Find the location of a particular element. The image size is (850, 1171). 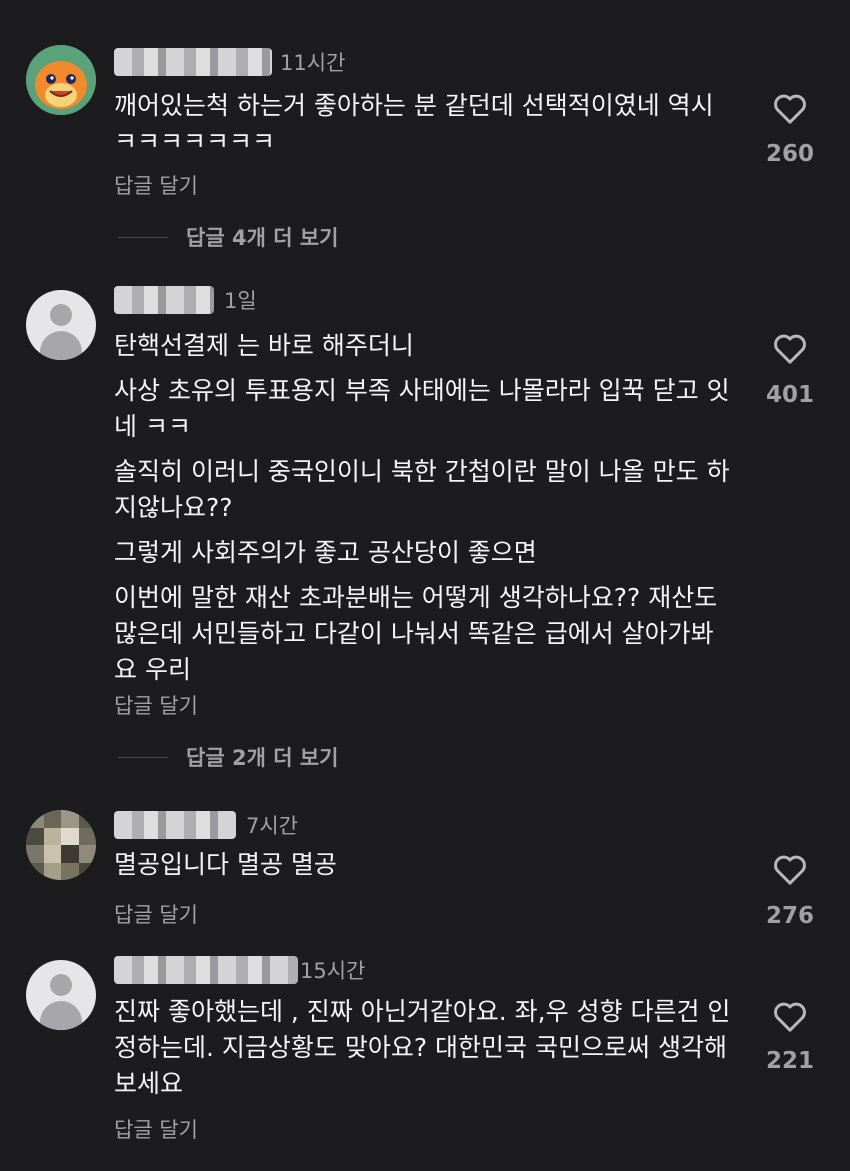

comment-time: 1일 is located at coordinates (240, 301).